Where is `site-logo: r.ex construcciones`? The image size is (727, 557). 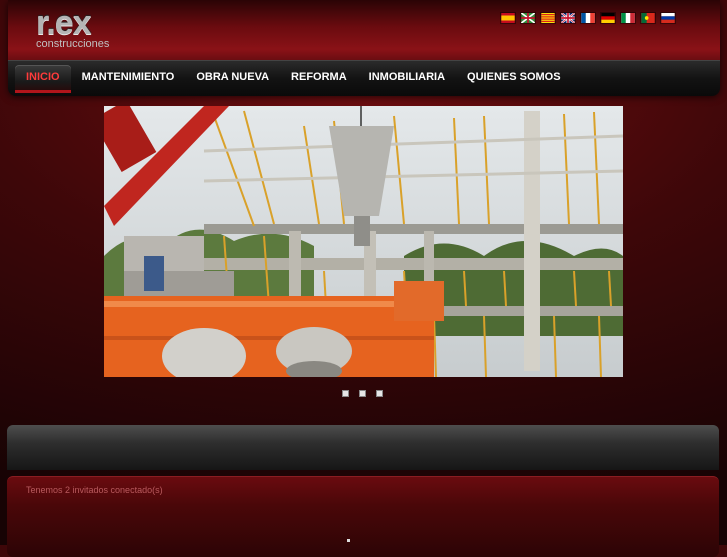 site-logo: r.ex construcciones is located at coordinates (81, 27).